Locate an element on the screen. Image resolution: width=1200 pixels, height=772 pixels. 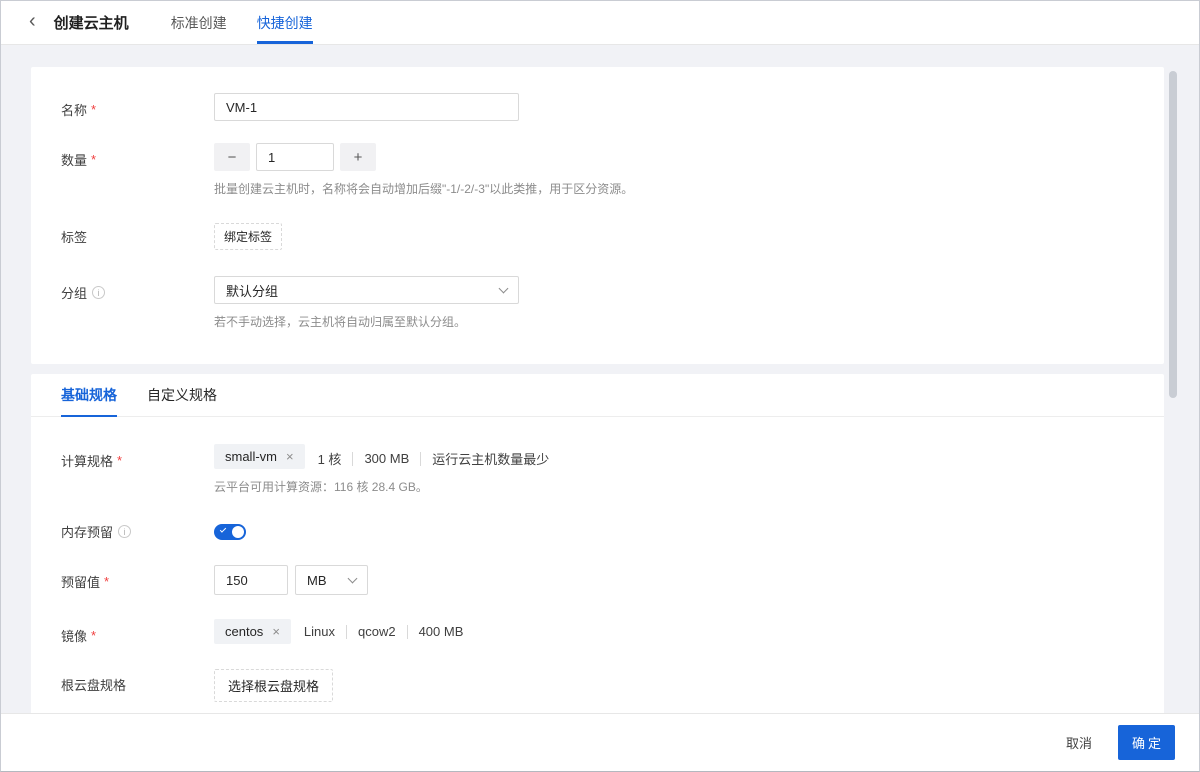
quantity-stepper: − + is located at coordinates (674, 157).